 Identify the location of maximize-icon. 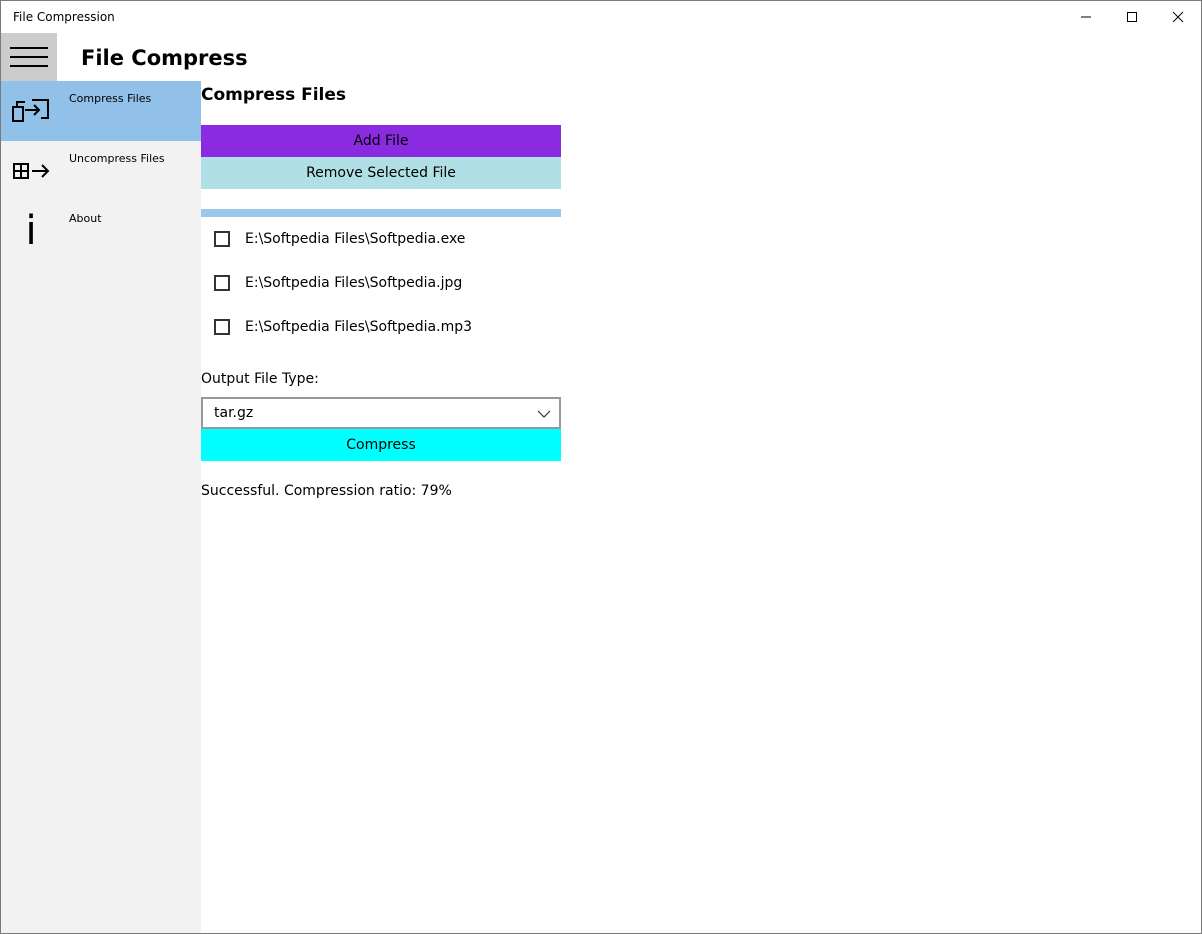
(1132, 17).